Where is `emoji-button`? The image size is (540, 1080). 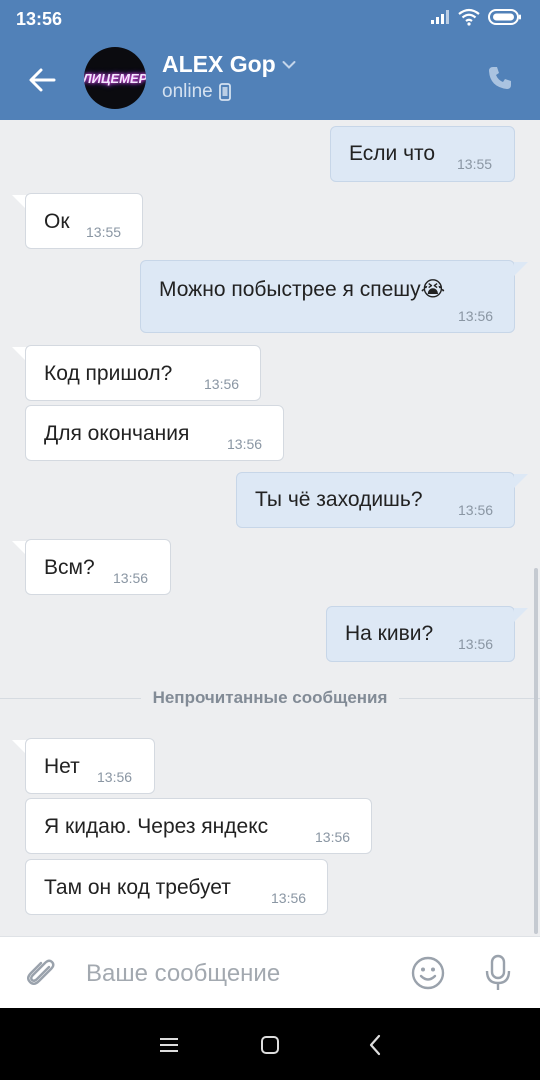 emoji-button is located at coordinates (428, 975).